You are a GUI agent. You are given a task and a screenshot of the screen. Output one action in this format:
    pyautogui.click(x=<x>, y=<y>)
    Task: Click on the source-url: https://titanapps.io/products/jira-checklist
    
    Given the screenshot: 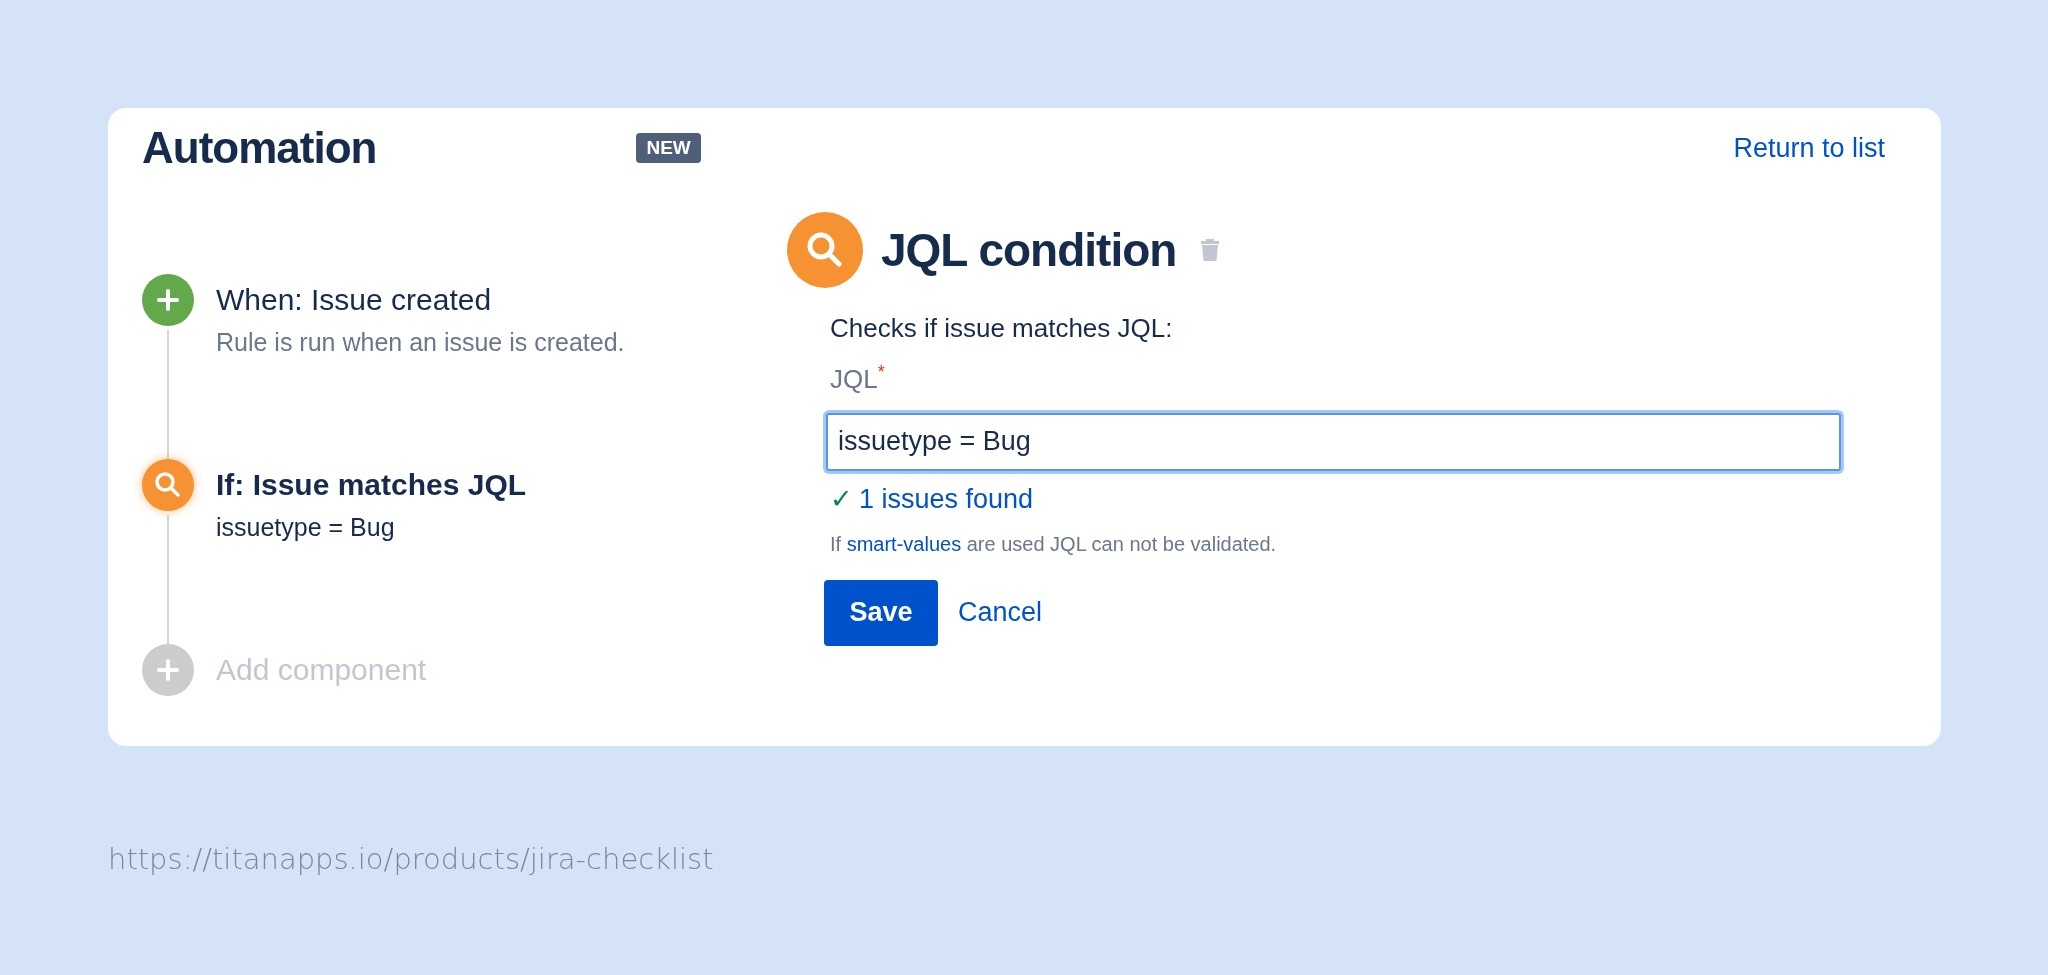 What is the action you would take?
    pyautogui.click(x=411, y=859)
    